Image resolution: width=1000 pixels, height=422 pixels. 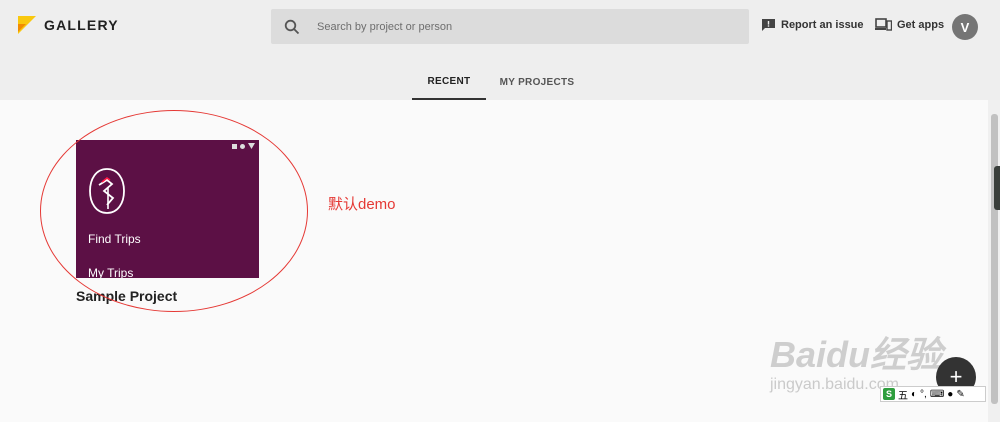 I want to click on get-apps-button: Get apps, so click(x=909, y=24).